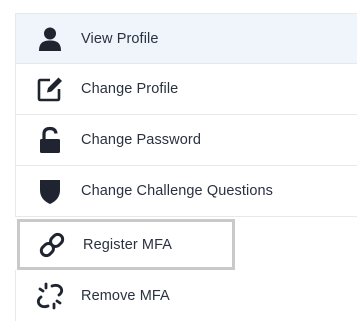  What do you see at coordinates (50, 39) in the screenshot?
I see `user-icon` at bounding box center [50, 39].